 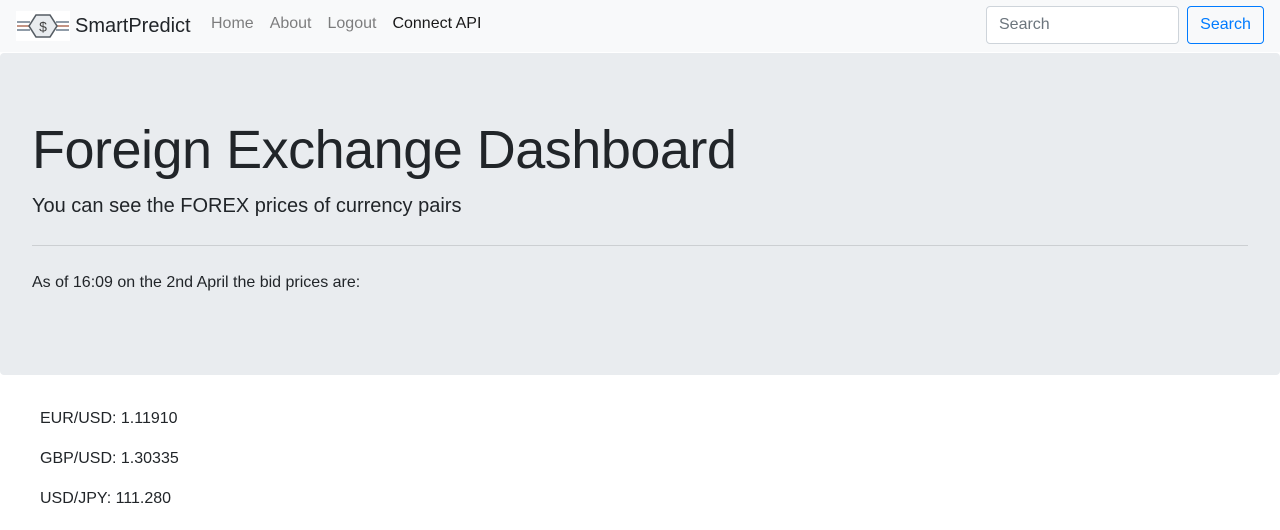 What do you see at coordinates (1225, 25) in the screenshot?
I see `search-button: Search` at bounding box center [1225, 25].